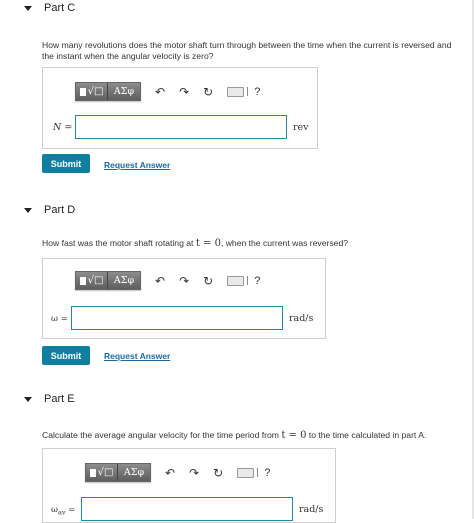 The image size is (474, 523). I want to click on part-d-answer-input, so click(177, 318).